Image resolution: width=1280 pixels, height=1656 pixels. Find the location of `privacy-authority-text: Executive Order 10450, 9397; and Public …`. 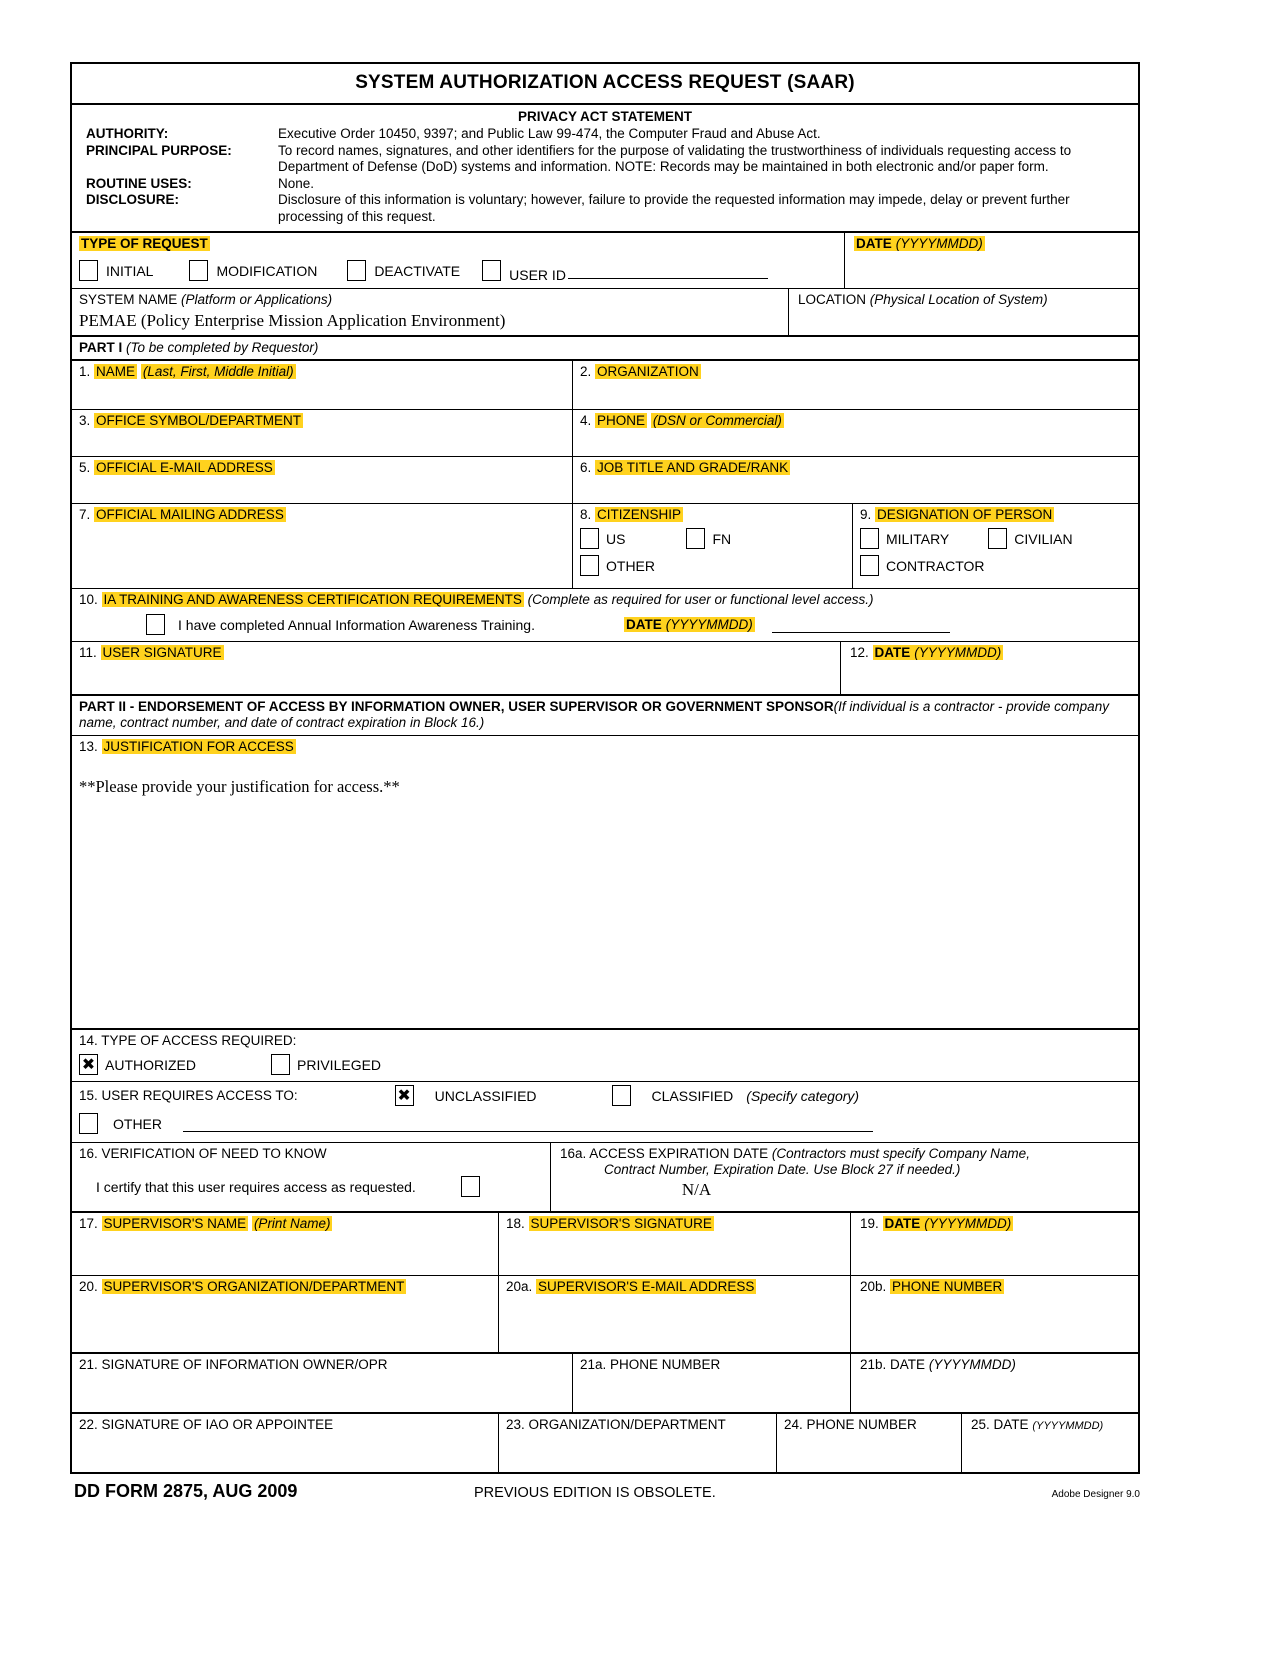

privacy-authority-text: Executive Order 10450, 9397; and Public … is located at coordinates (549, 133).